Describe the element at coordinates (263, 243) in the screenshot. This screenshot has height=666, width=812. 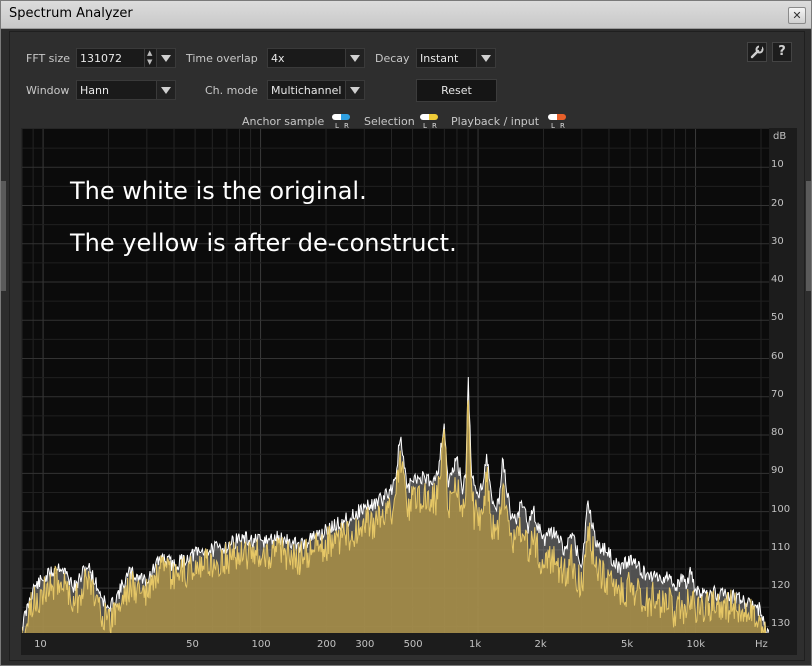
I see `annotation-deconstruct: The yellow is after de-construct.` at that location.